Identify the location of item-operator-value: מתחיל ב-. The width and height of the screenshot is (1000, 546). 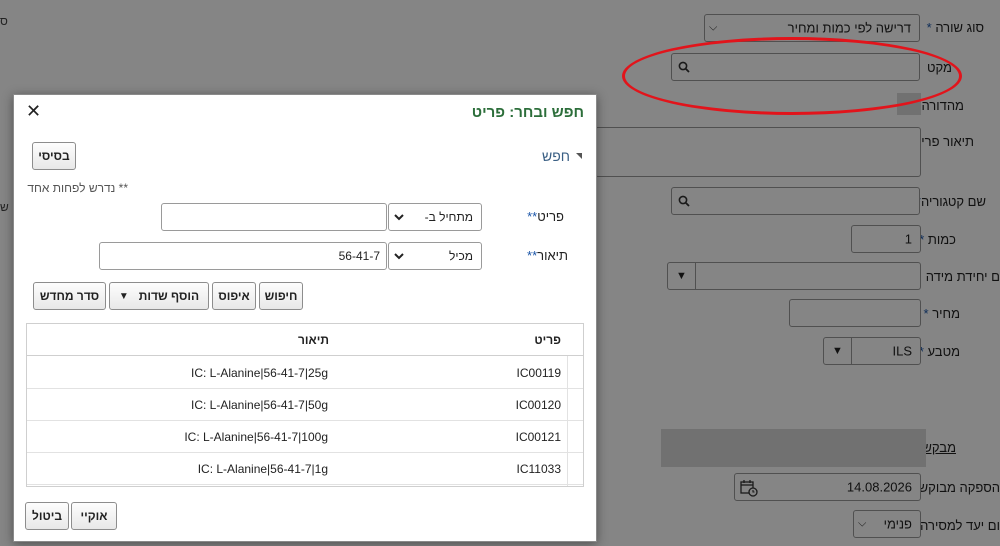
(448, 217).